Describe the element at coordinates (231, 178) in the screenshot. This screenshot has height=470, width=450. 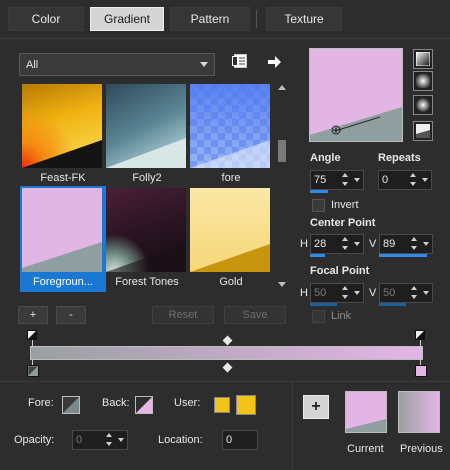
I see `gradient-label: fore` at that location.